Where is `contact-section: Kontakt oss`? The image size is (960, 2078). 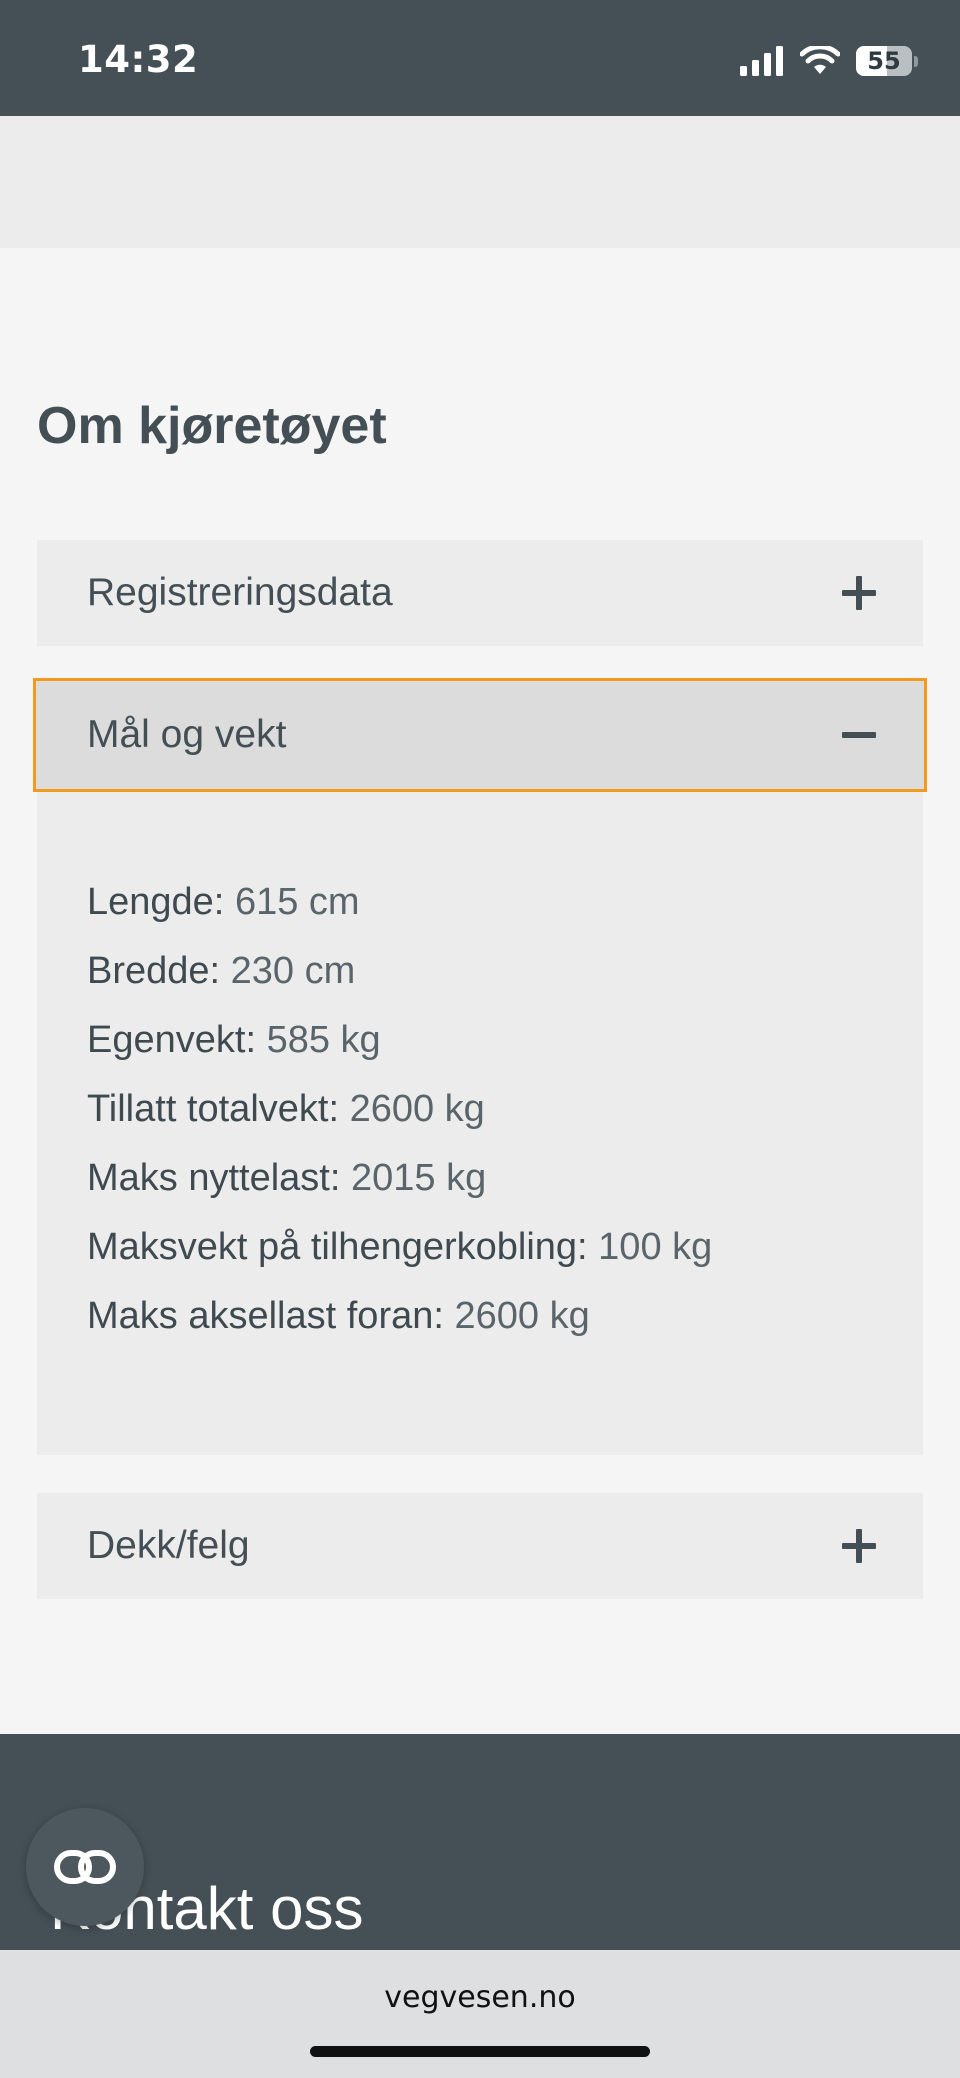
contact-section: Kontakt oss is located at coordinates (480, 1842).